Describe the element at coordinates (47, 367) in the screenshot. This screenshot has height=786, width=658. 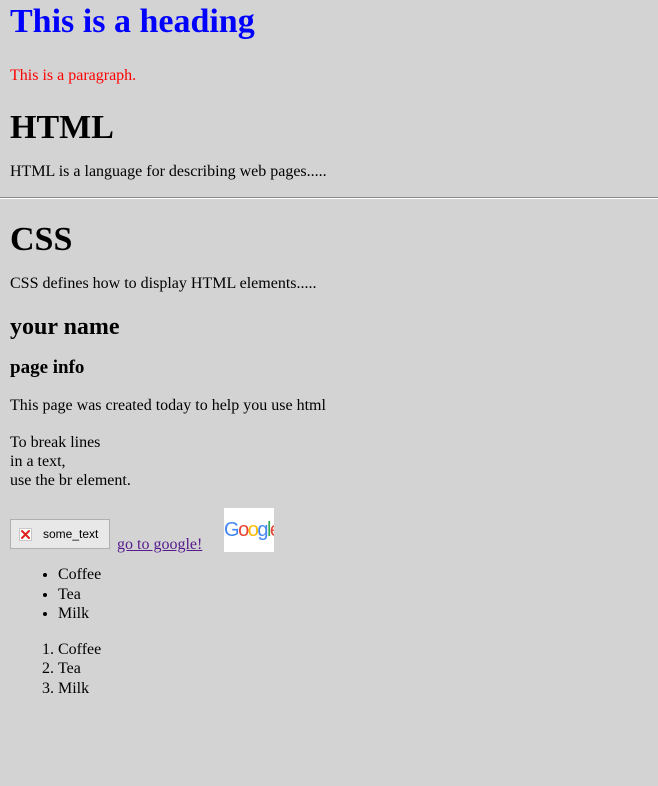
I see `page-info-heading: page info` at that location.